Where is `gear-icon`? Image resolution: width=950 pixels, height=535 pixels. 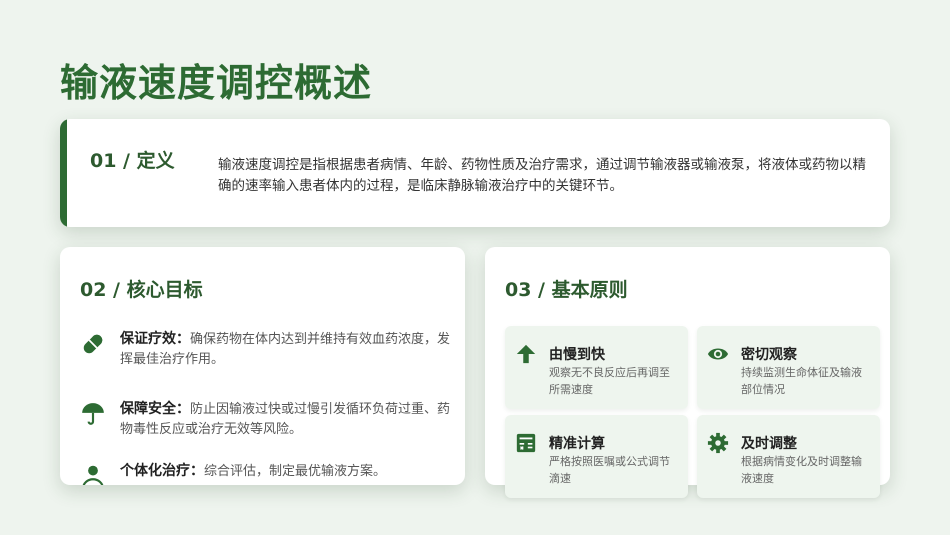 gear-icon is located at coordinates (718, 443).